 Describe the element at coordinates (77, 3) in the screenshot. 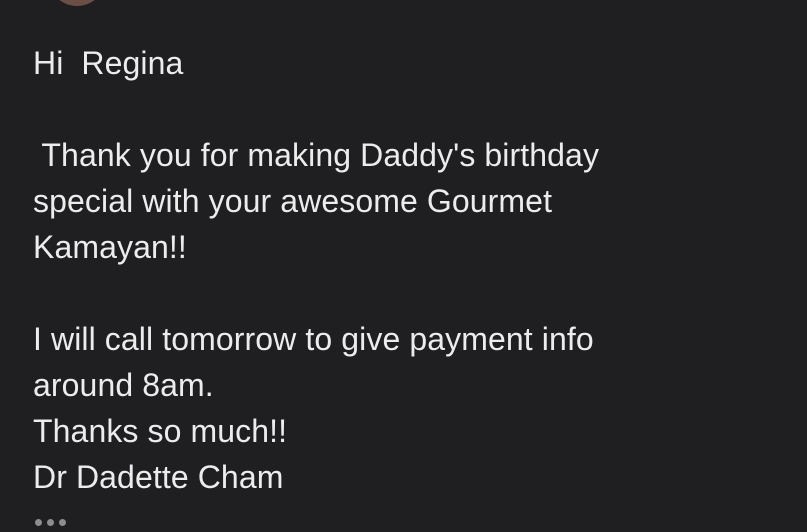

I see `avatar` at that location.